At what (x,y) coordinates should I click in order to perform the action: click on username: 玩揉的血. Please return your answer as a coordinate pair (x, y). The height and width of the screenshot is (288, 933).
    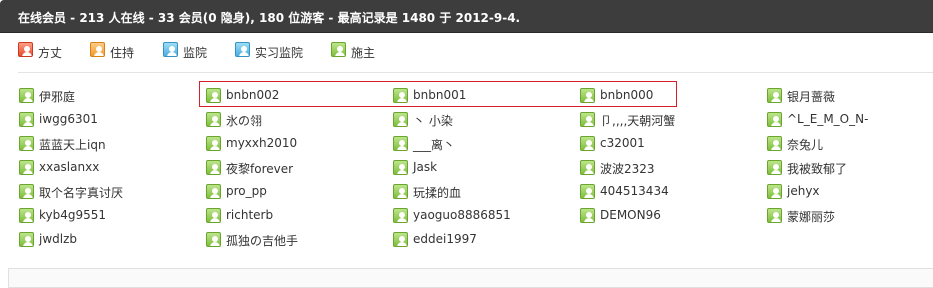
    Looking at the image, I should click on (437, 192).